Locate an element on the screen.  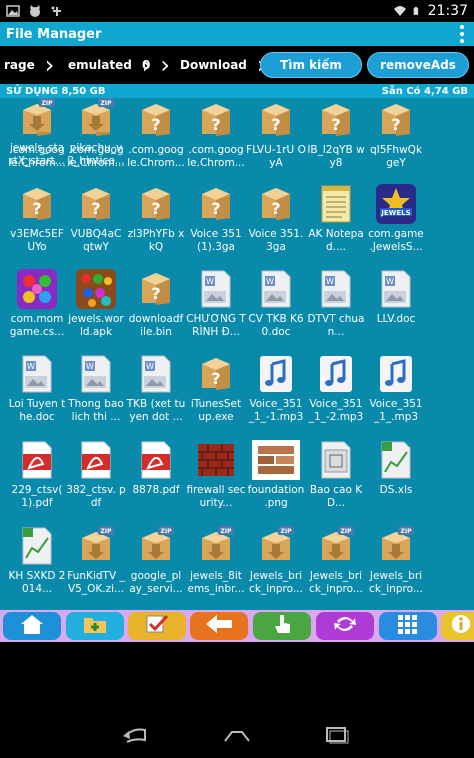
refresh-button is located at coordinates (345, 626).